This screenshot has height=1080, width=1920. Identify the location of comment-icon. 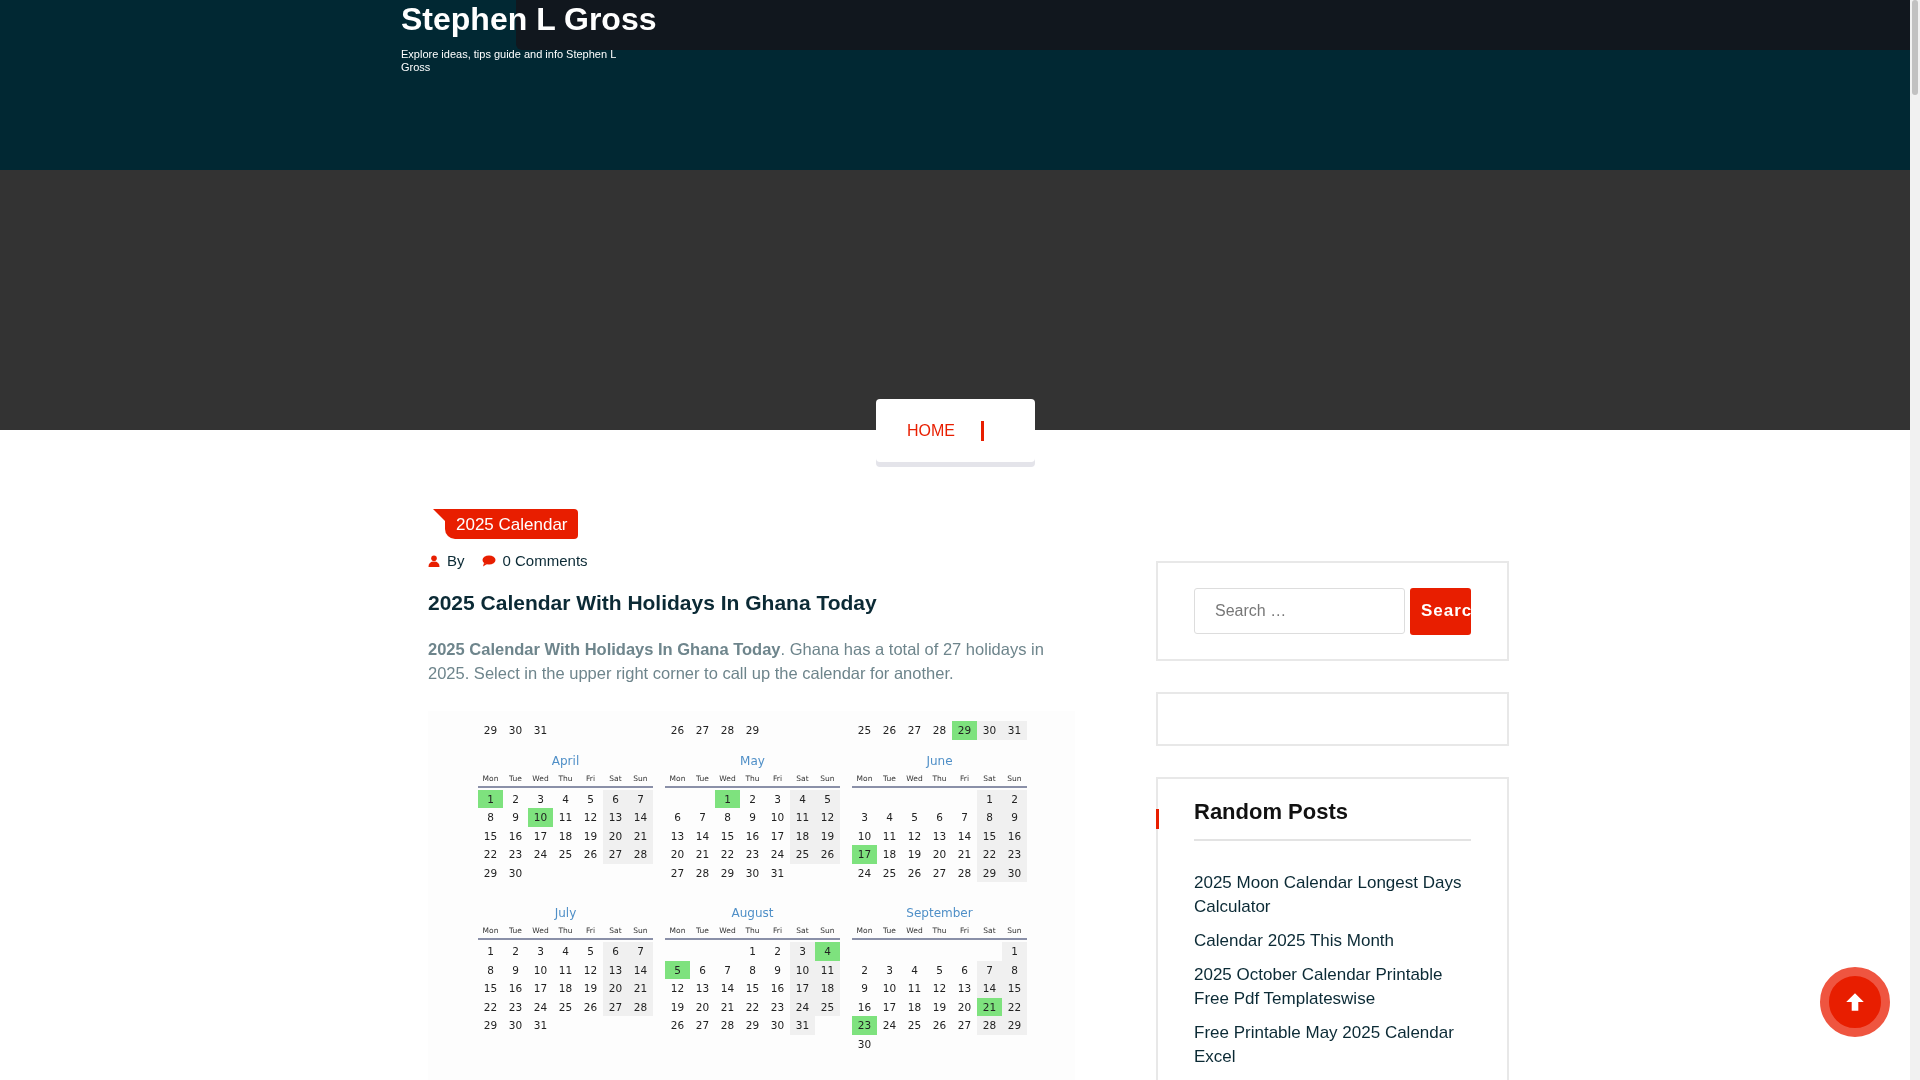
(488, 560).